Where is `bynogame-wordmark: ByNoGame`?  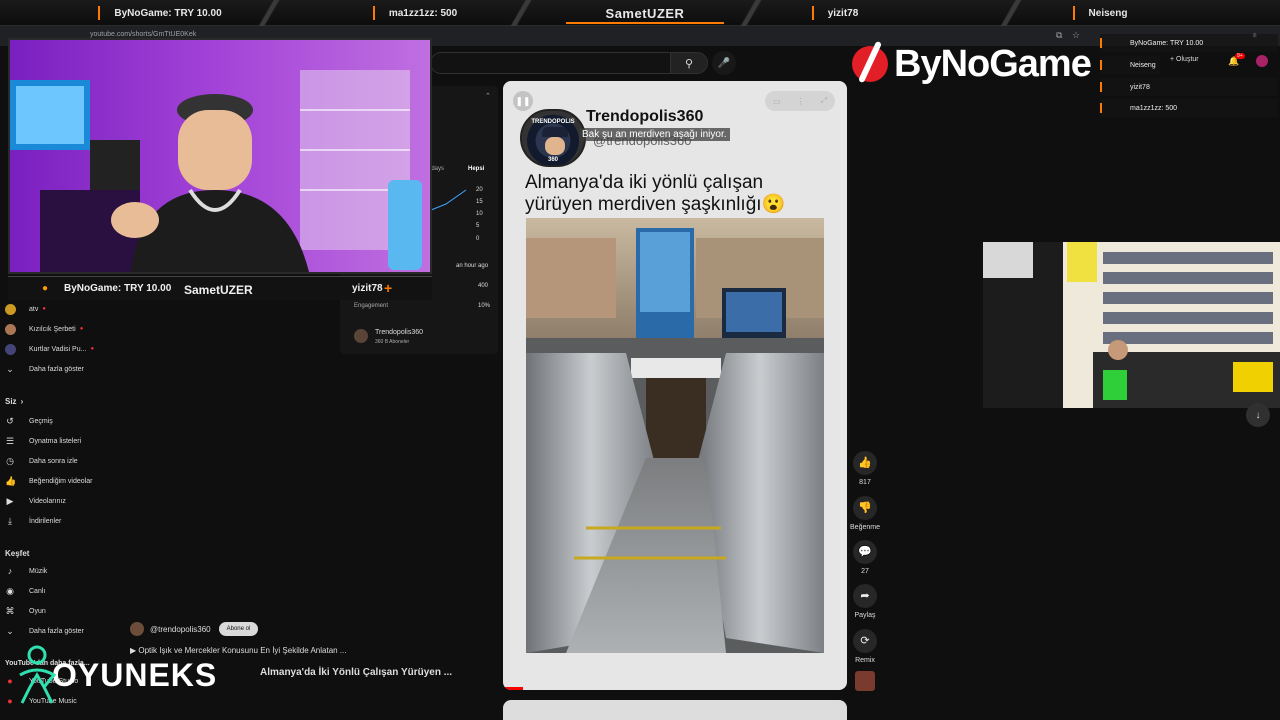
bynogame-wordmark: ByNoGame is located at coordinates (993, 63).